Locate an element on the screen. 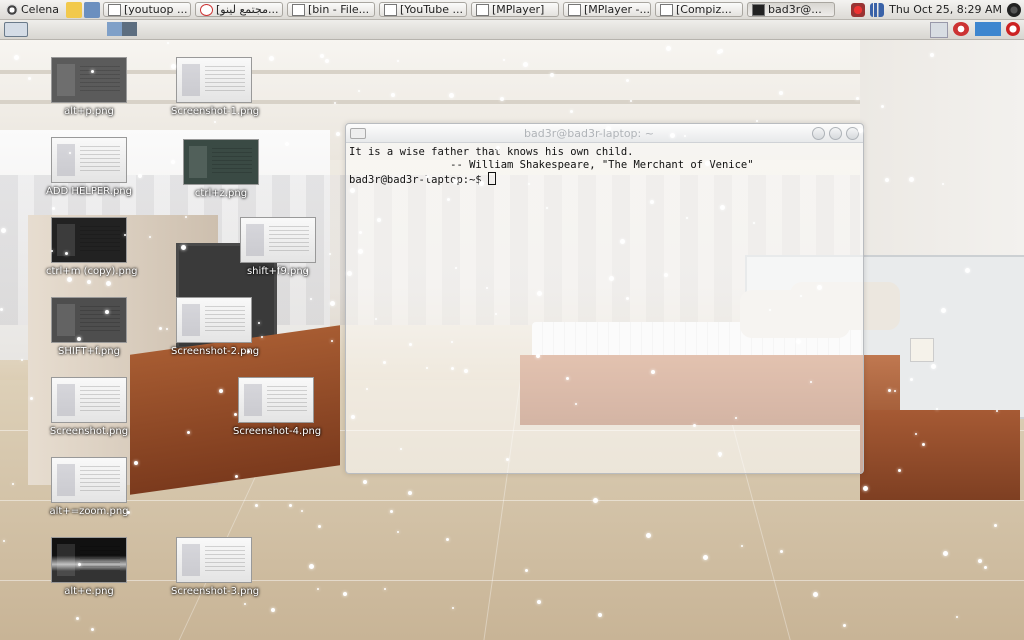 This screenshot has width=1024, height=640. main-menu-button: Celena is located at coordinates (32, 9).